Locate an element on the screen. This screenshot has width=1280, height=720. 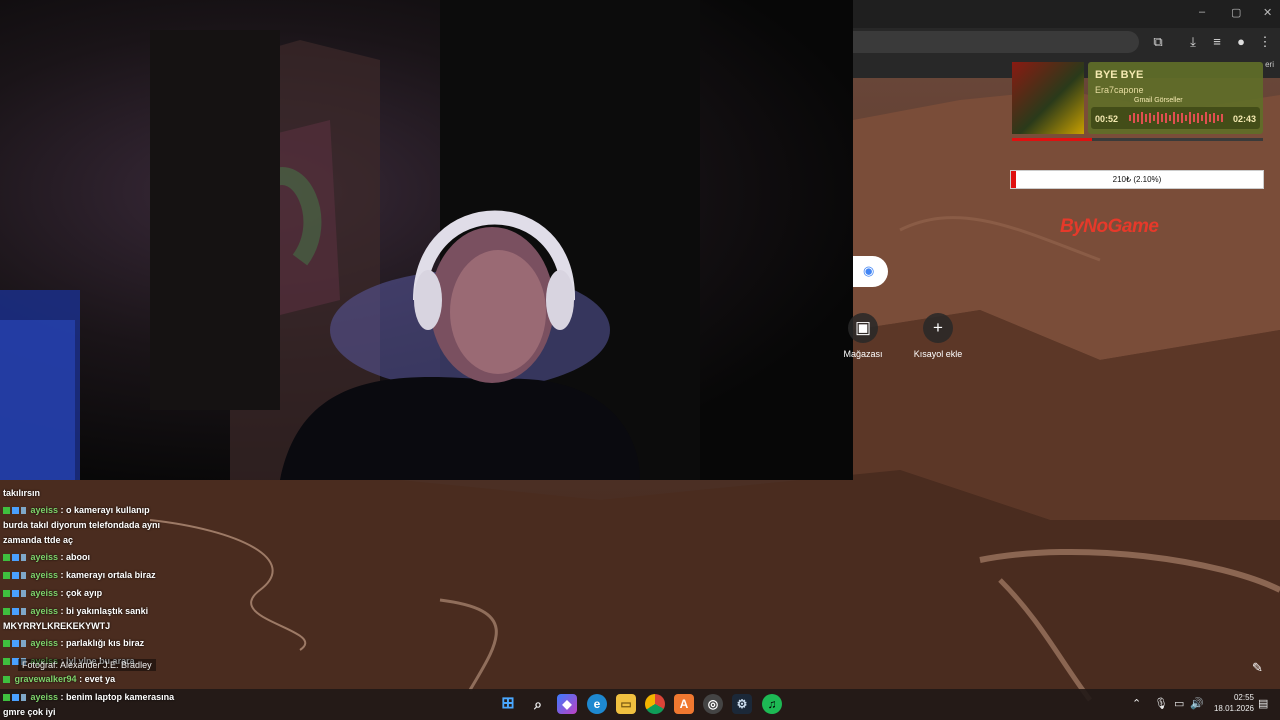
shortcut-store: ▣ Mağazası is located at coordinates (863, 336).